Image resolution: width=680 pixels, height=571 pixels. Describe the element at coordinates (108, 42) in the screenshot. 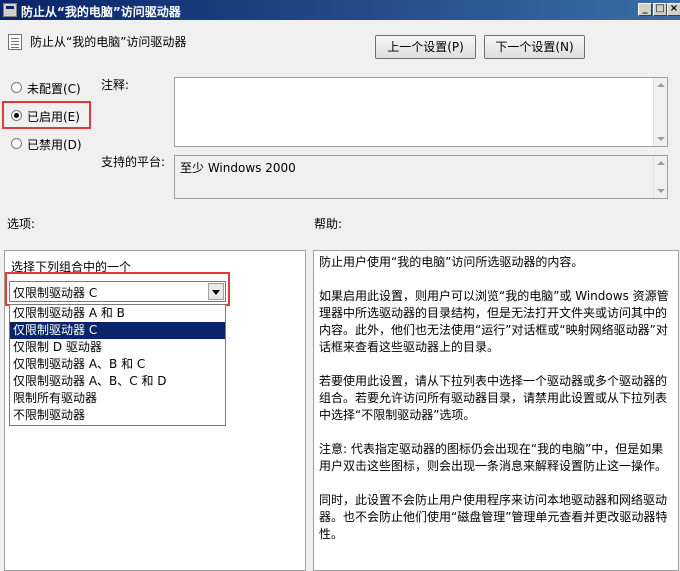

I see `setting-title: 防止从“我的电脑”访问驱动器` at that location.